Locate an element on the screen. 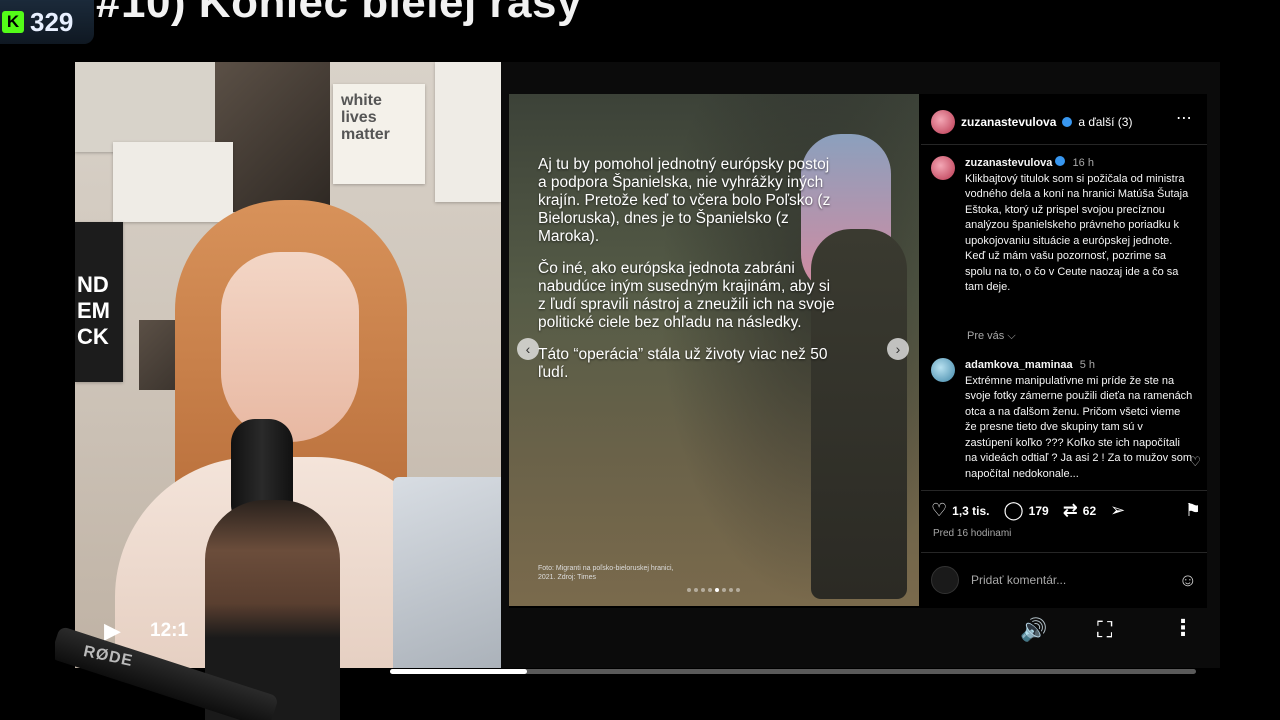 The image size is (1280, 720). more-options-icon: ⋯ is located at coordinates (1184, 118).